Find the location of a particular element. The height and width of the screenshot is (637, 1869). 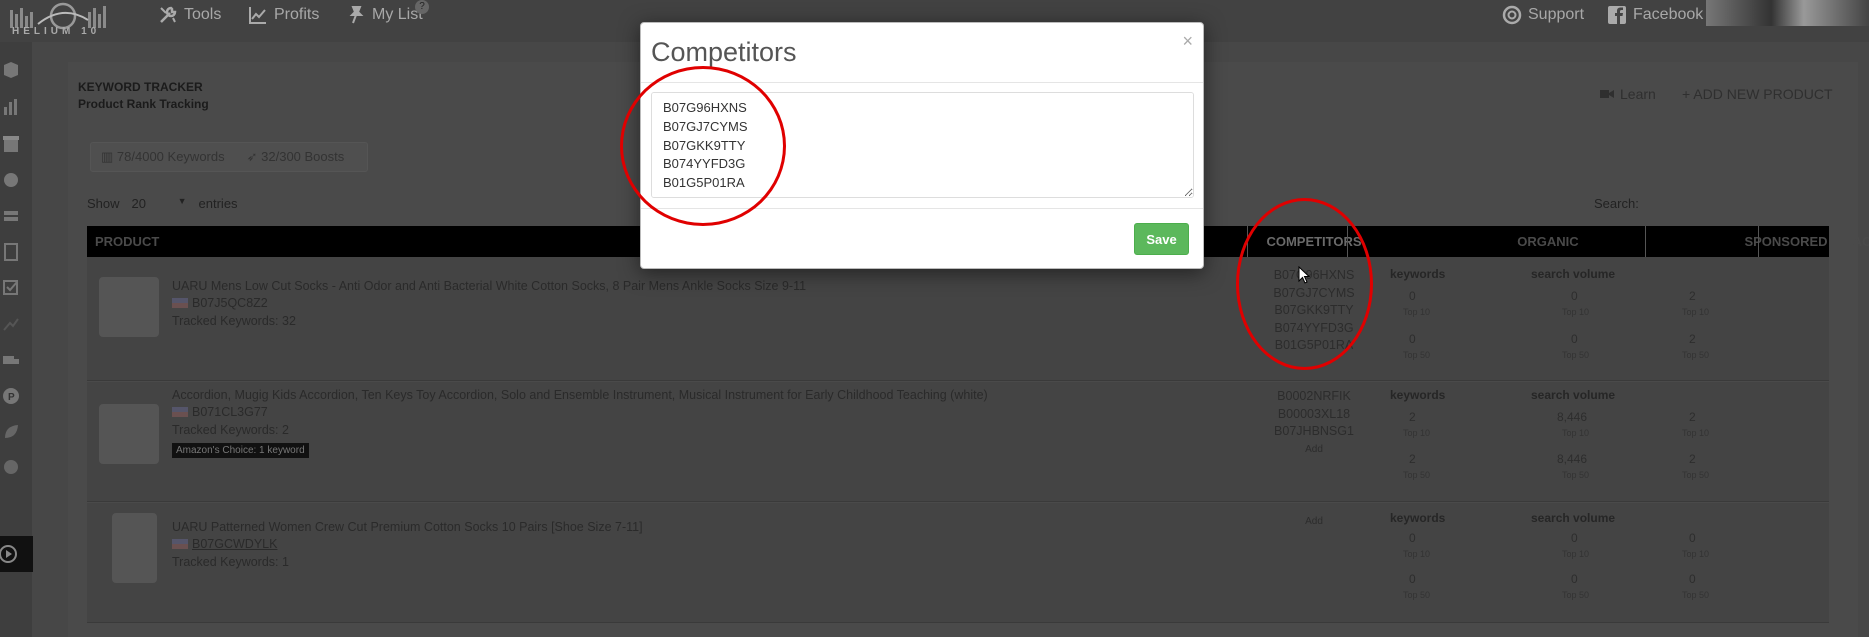

amazons-choice-badge: Amazon's Choice: 1 keyword is located at coordinates (240, 450).